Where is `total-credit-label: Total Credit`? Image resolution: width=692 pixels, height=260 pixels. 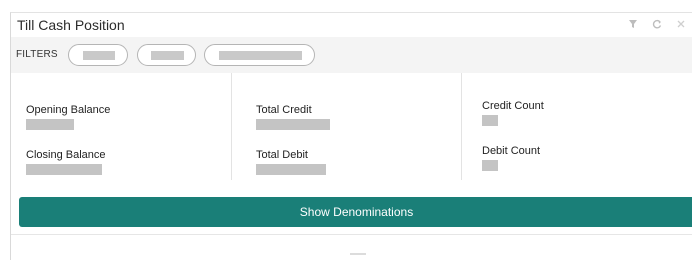 total-credit-label: Total Credit is located at coordinates (284, 110).